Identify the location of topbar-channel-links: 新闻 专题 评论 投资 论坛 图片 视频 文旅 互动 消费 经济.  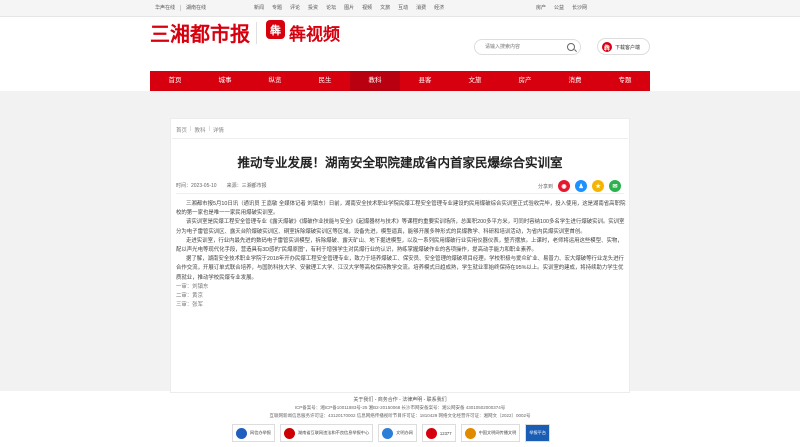
(349, 8).